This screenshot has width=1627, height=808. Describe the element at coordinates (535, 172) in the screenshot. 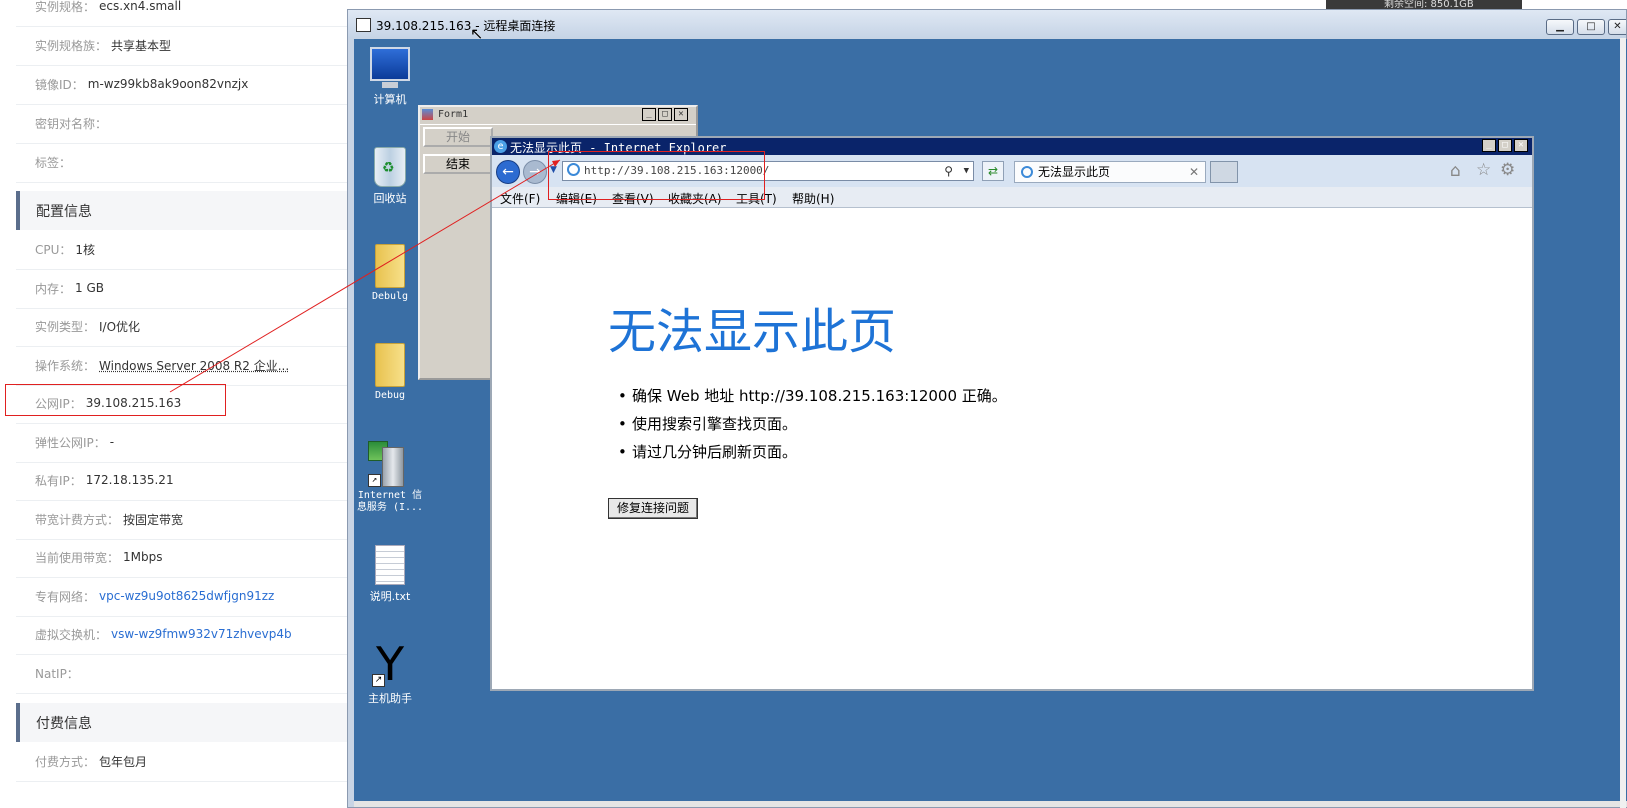

I see `forward-arrow-icon: →` at that location.